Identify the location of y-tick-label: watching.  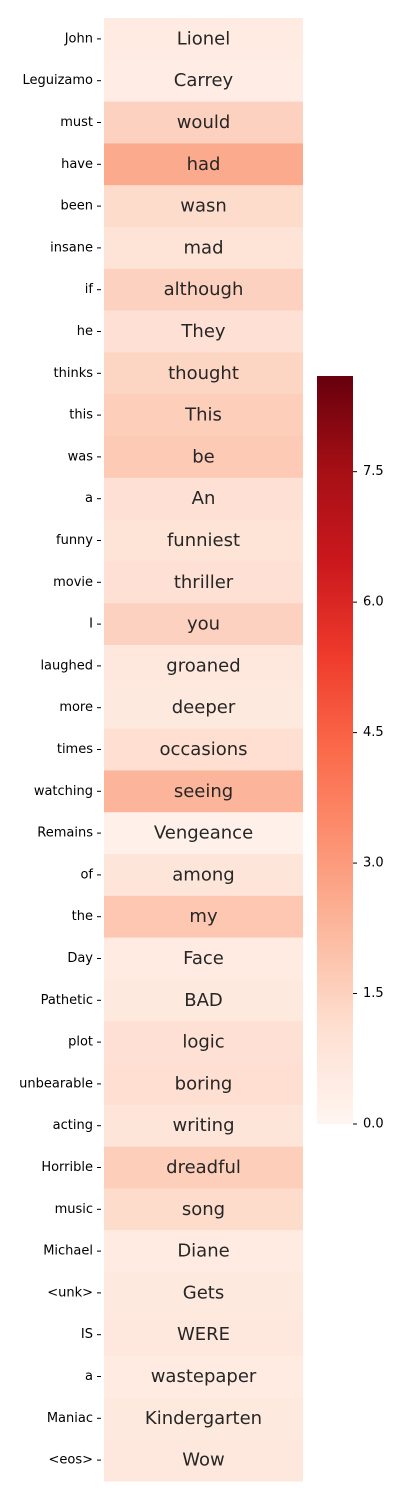
(63, 791).